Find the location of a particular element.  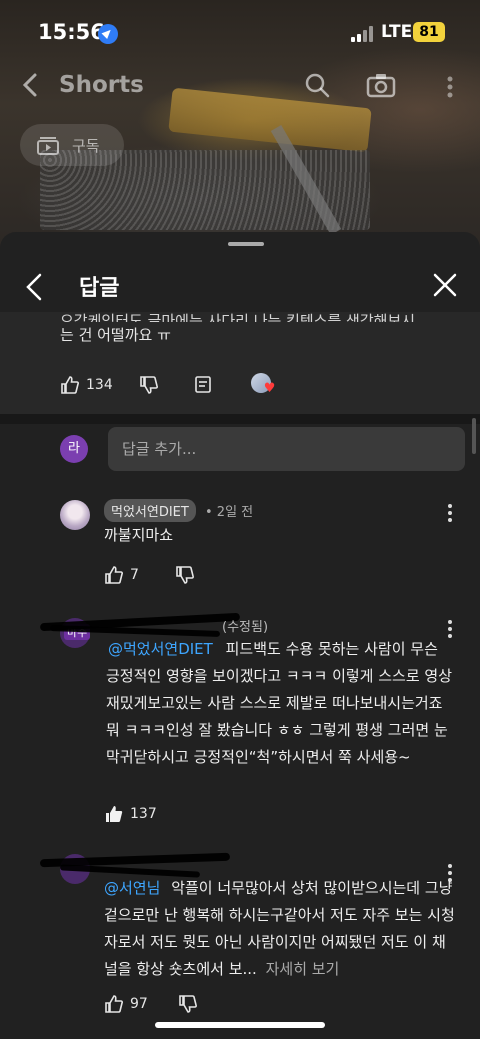

comment-mention: @서연님 is located at coordinates (132, 888).